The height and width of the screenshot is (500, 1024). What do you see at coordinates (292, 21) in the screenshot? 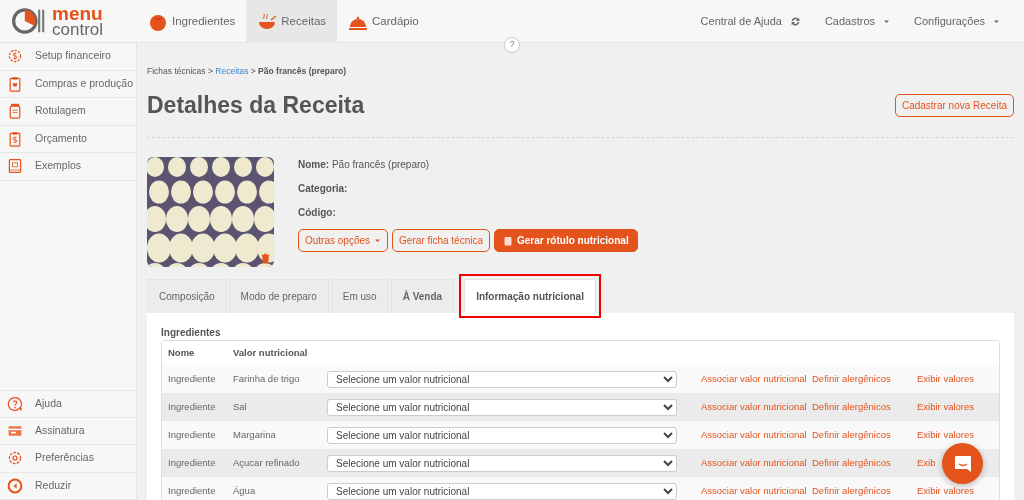
I see `nav-tab: Receitas` at bounding box center [292, 21].